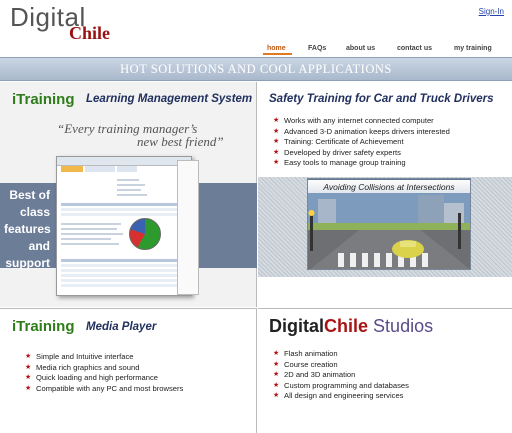  I want to click on nav-home: home, so click(276, 48).